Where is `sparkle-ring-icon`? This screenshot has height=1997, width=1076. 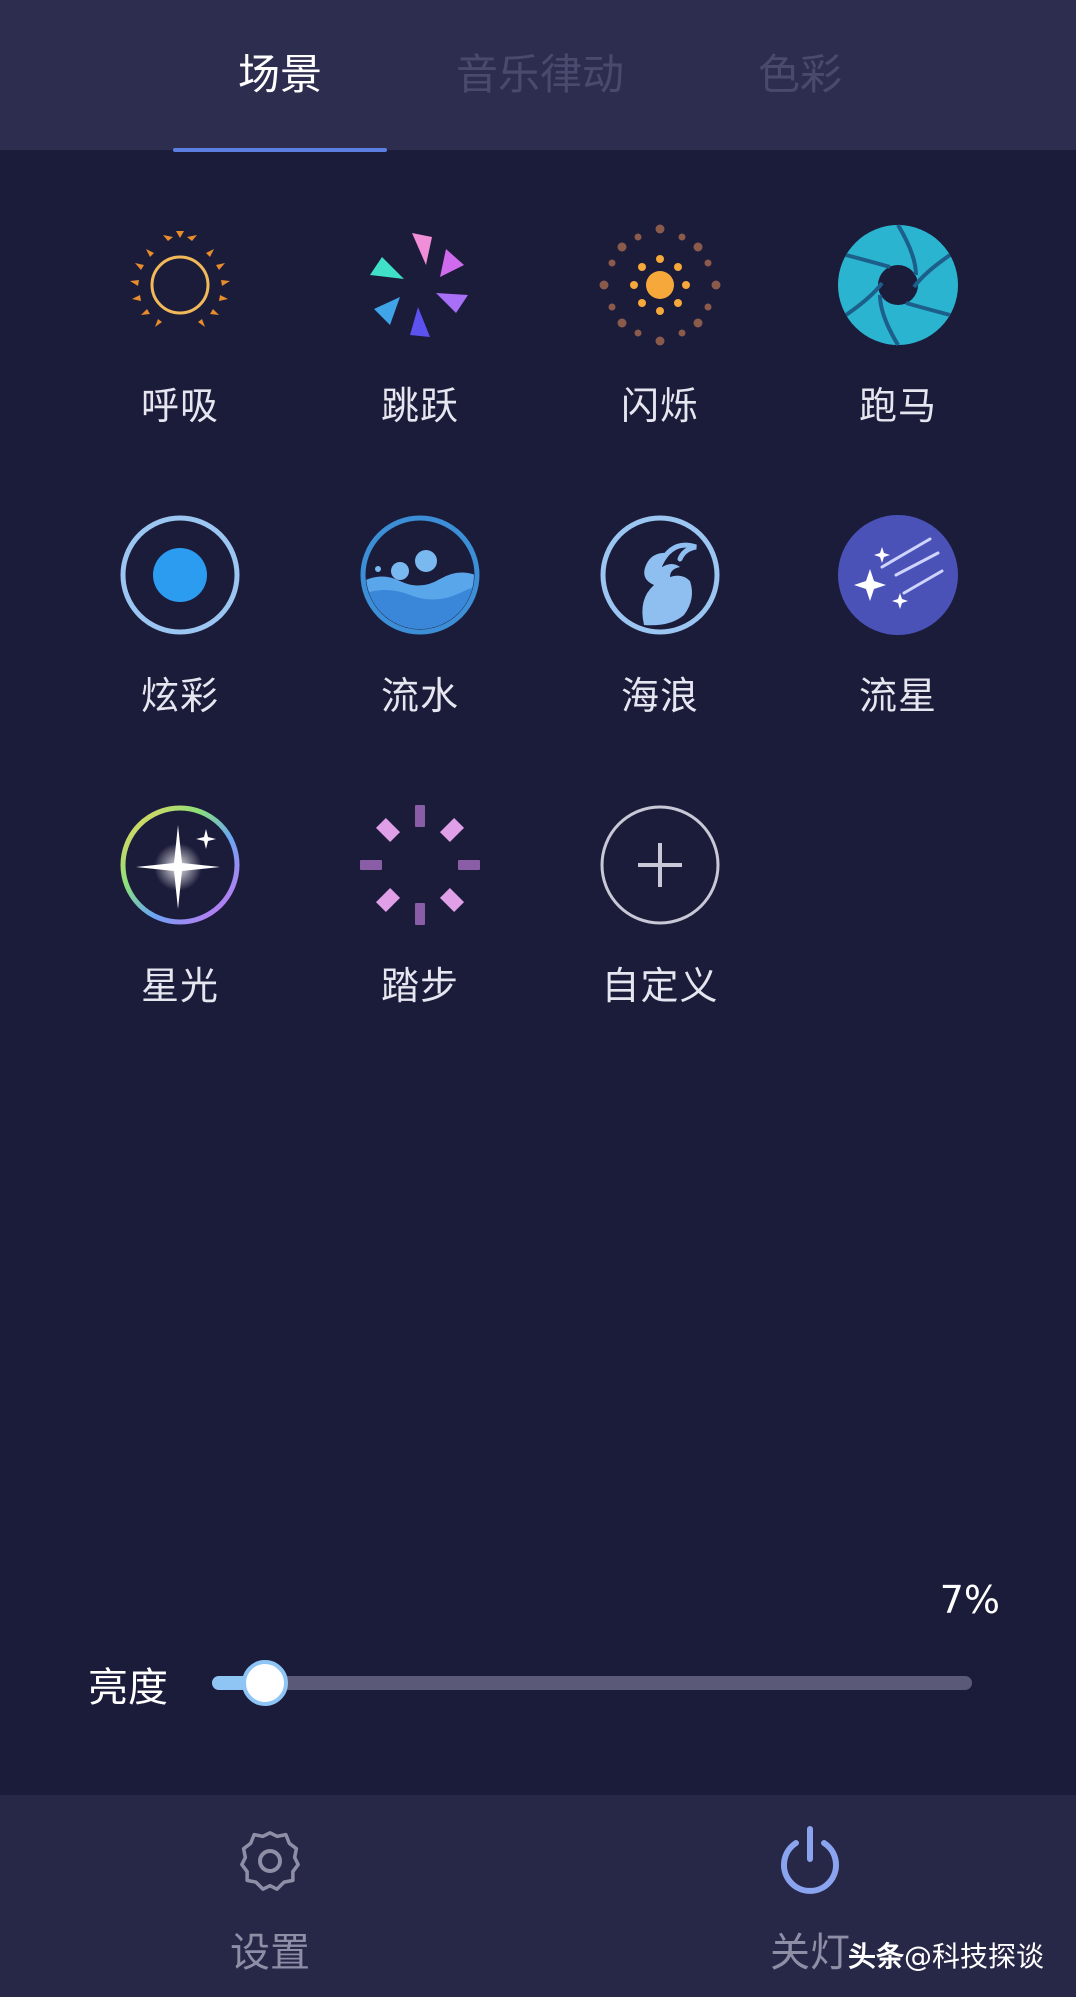 sparkle-ring-icon is located at coordinates (180, 865).